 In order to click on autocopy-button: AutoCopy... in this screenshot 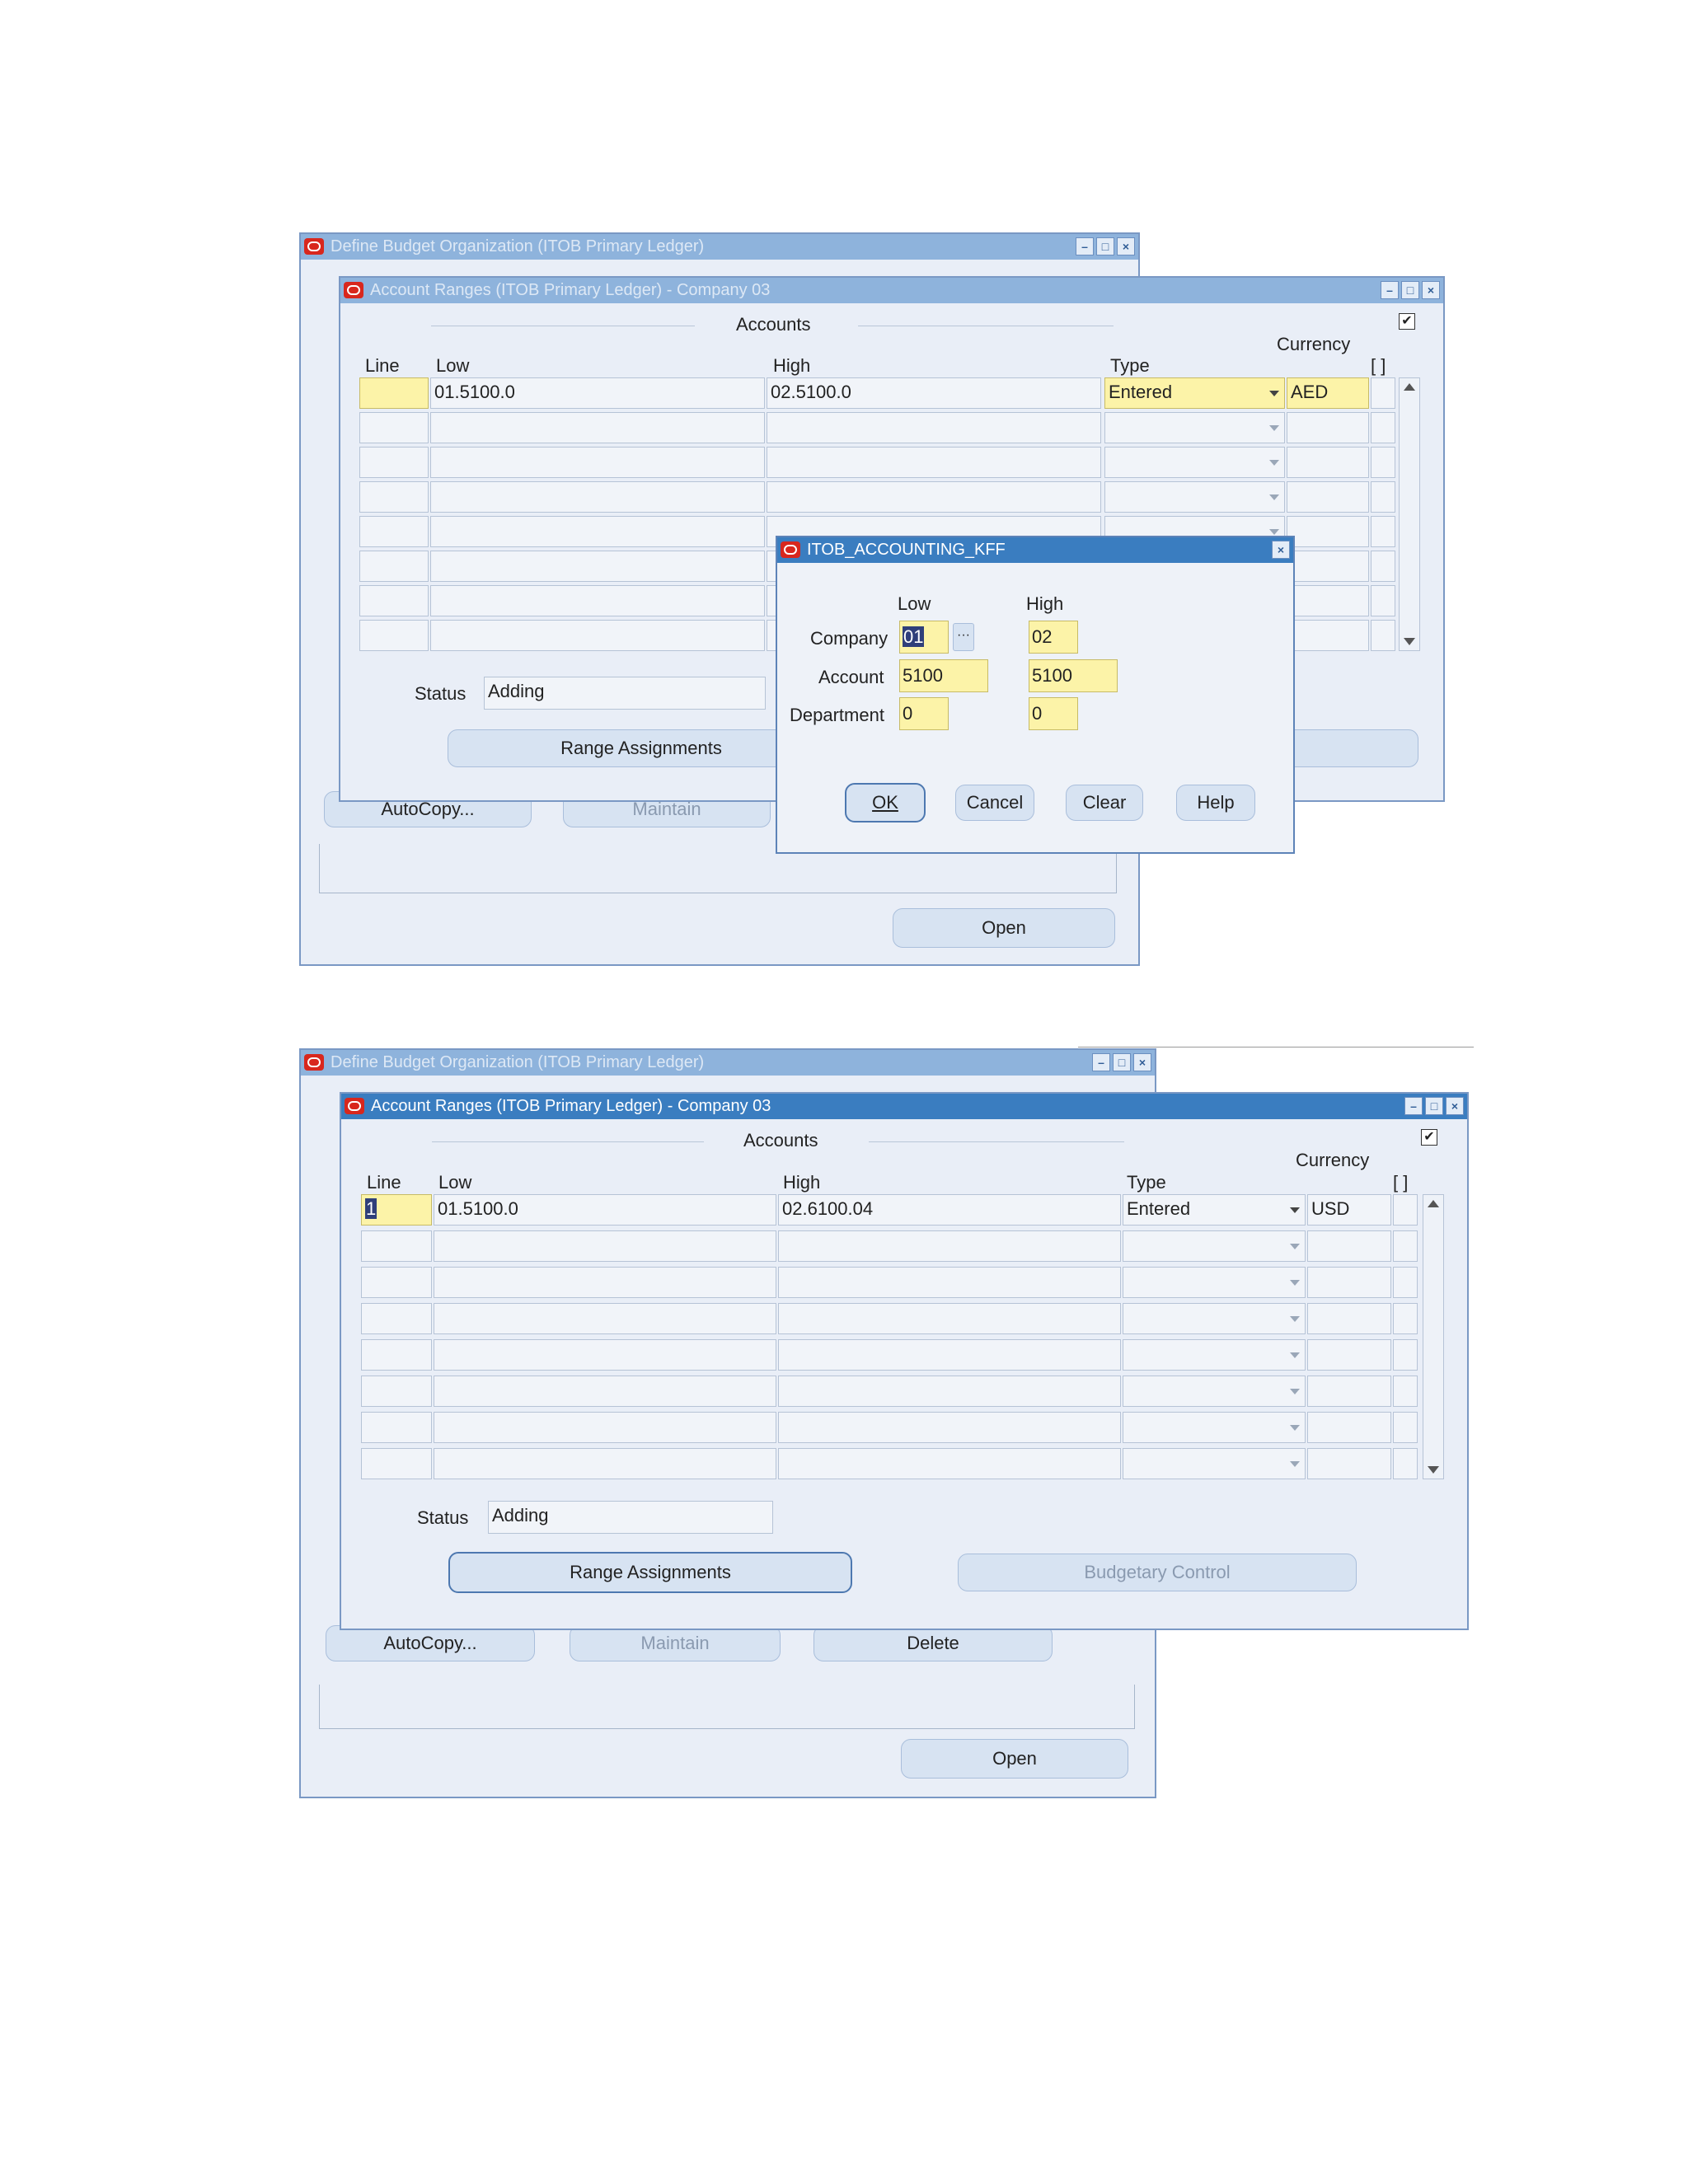, I will do `click(430, 1643)`.